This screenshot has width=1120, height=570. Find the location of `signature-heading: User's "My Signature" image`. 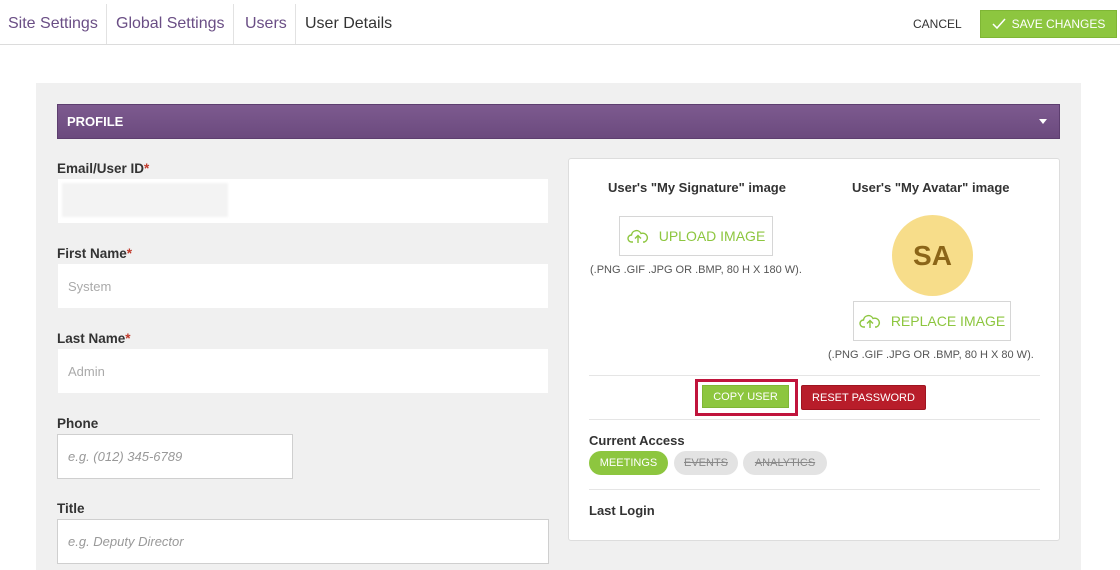

signature-heading: User's "My Signature" image is located at coordinates (697, 187).